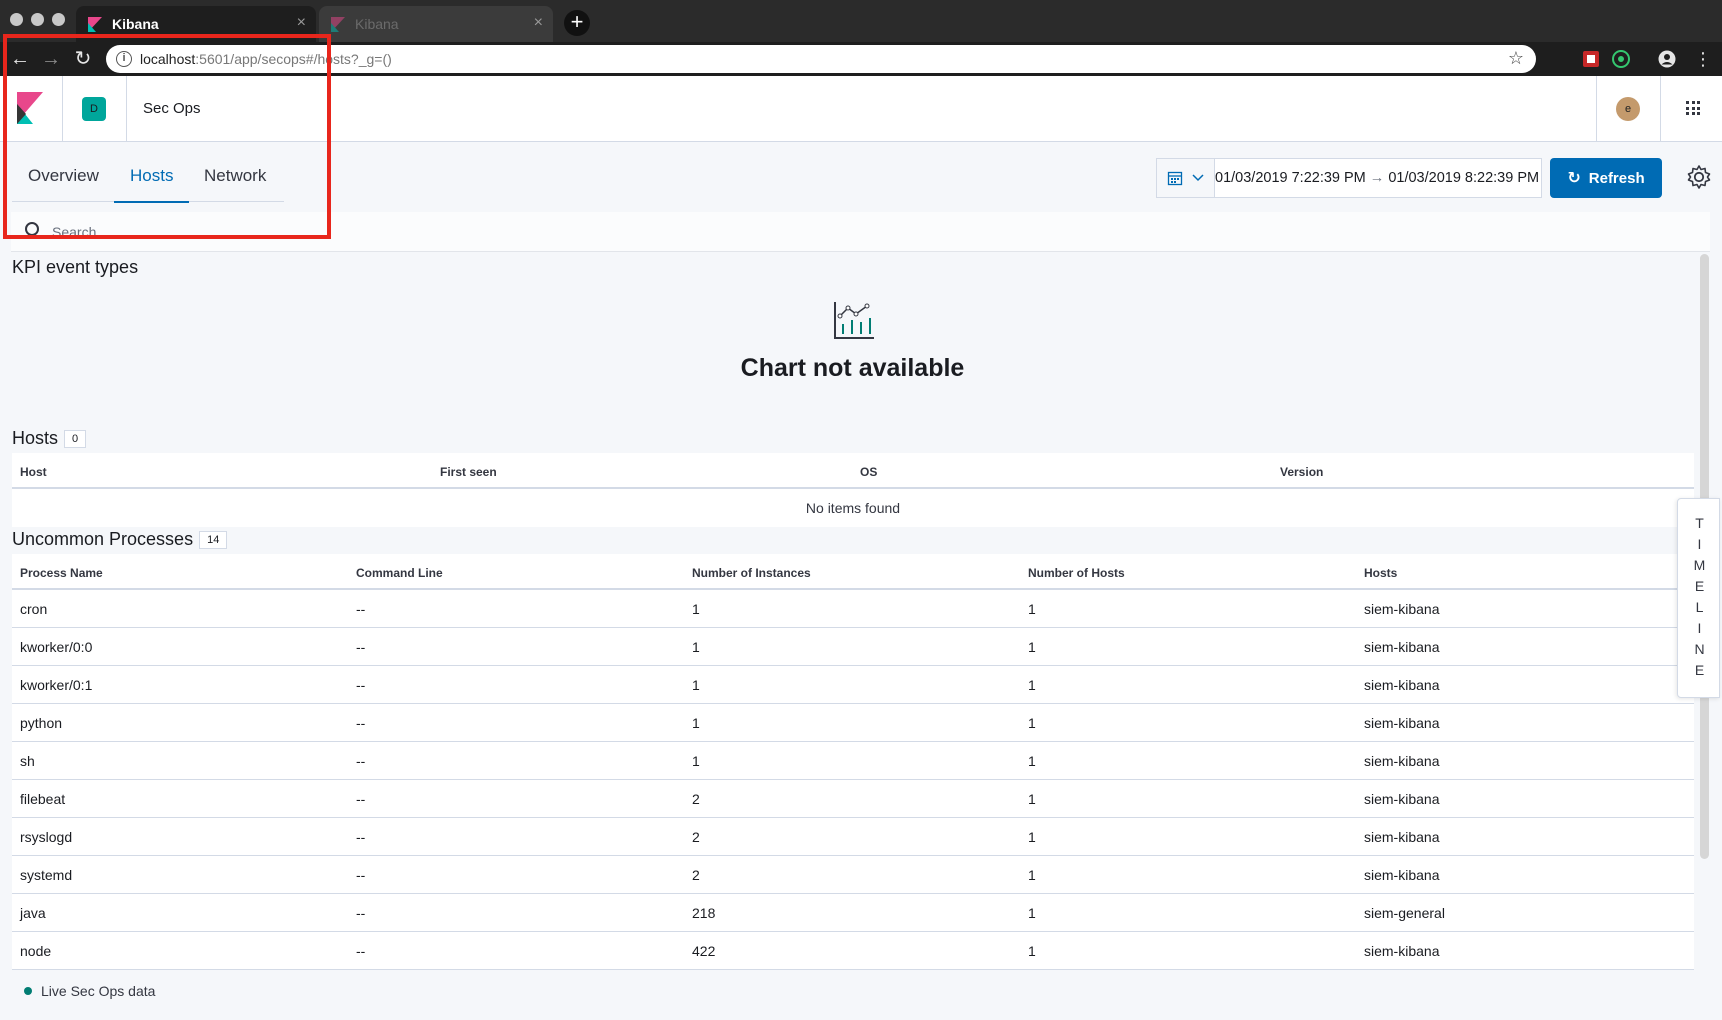 This screenshot has width=1722, height=1020. What do you see at coordinates (853, 837) in the screenshot?
I see `table-row: rsyslogd -- 2 1 siem-kibana` at bounding box center [853, 837].